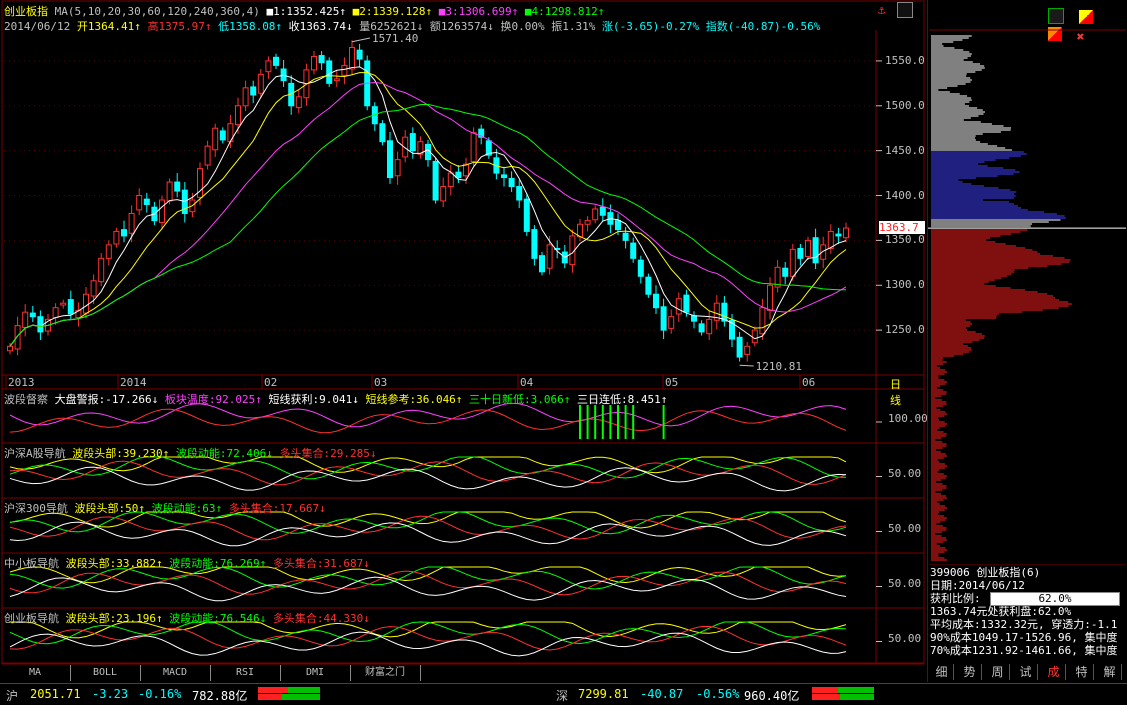 This screenshot has height=705, width=1127. I want to click on anchor-icon: ⚓, so click(881, 10).